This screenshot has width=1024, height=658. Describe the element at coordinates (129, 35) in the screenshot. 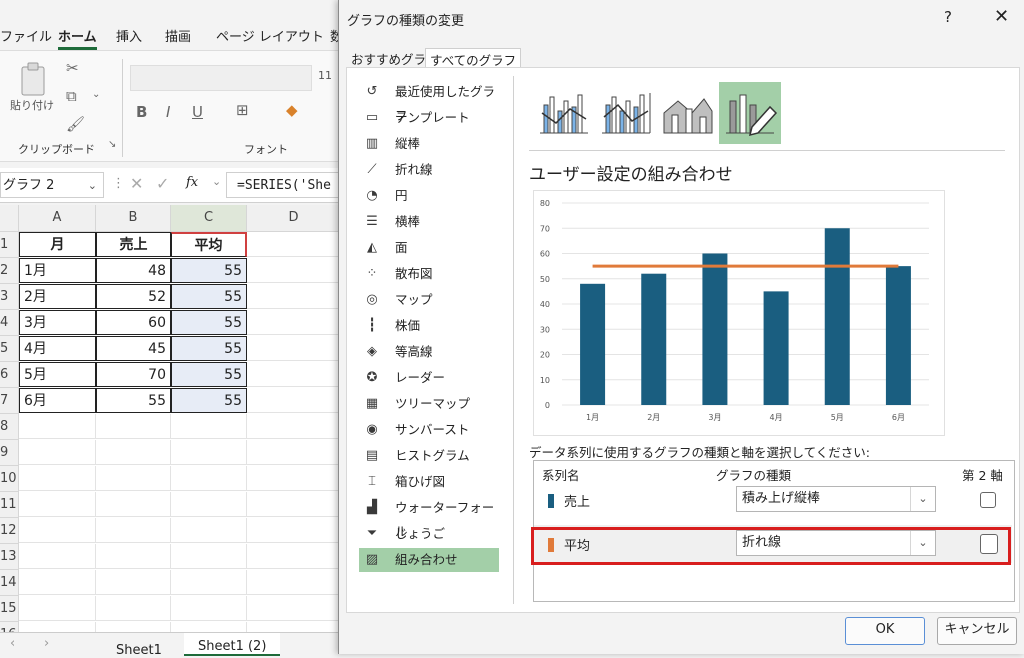

I see `tab-insert: 挿入` at that location.